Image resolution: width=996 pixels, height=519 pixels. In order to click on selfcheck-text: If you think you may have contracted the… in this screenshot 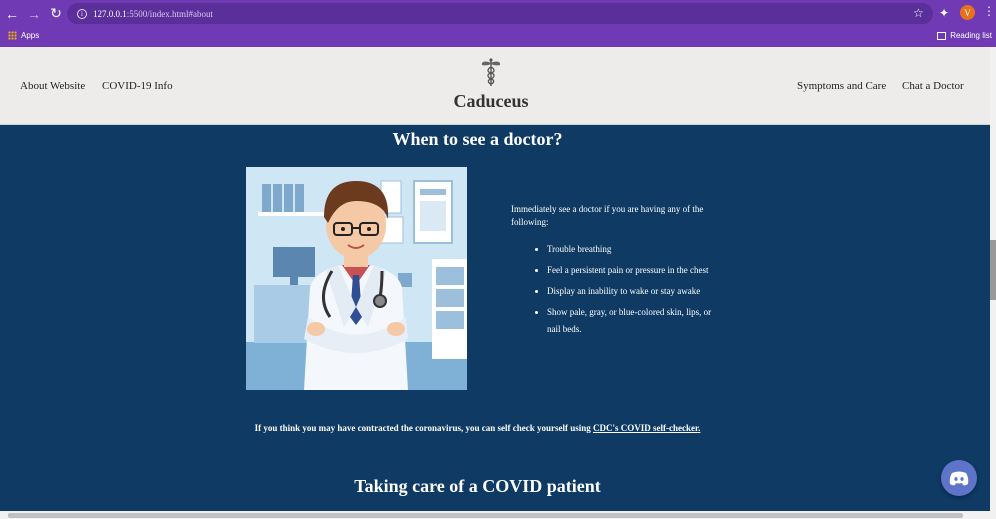, I will do `click(423, 428)`.